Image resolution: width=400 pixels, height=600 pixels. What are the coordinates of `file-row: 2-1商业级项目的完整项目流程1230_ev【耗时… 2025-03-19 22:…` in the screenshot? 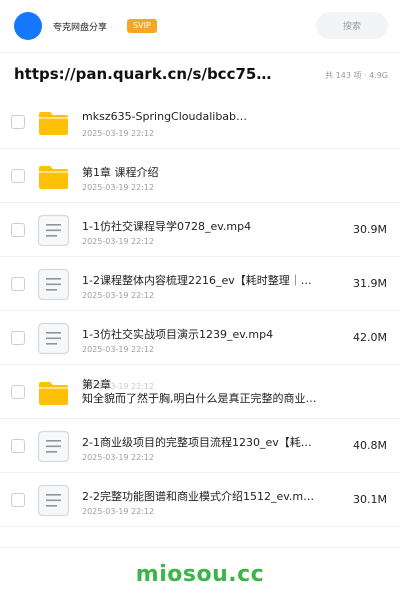 It's located at (200, 446).